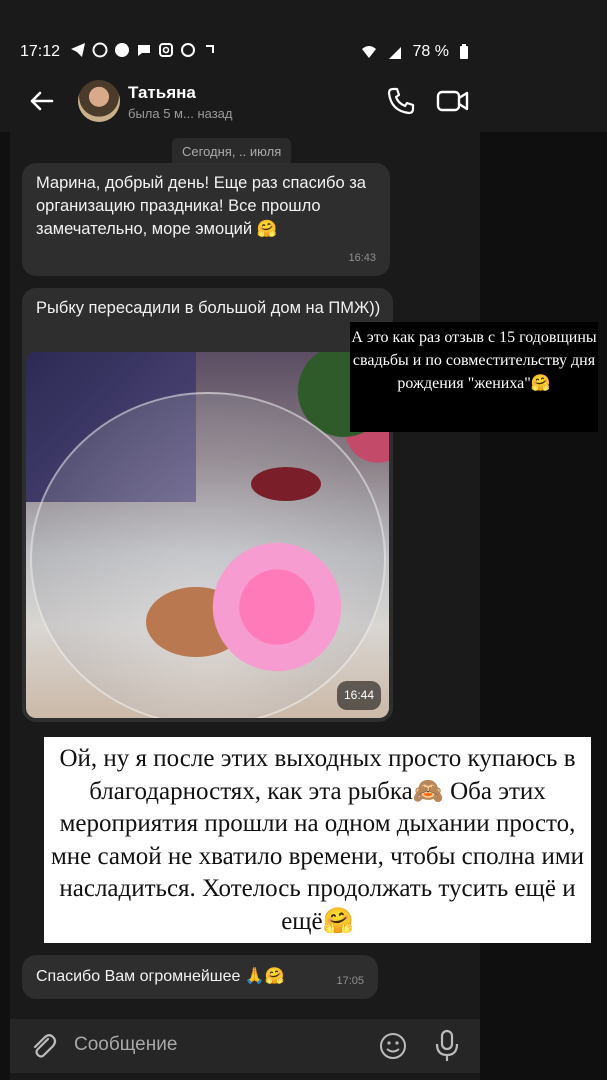 The image size is (607, 1080). What do you see at coordinates (188, 50) in the screenshot?
I see `app-icon` at bounding box center [188, 50].